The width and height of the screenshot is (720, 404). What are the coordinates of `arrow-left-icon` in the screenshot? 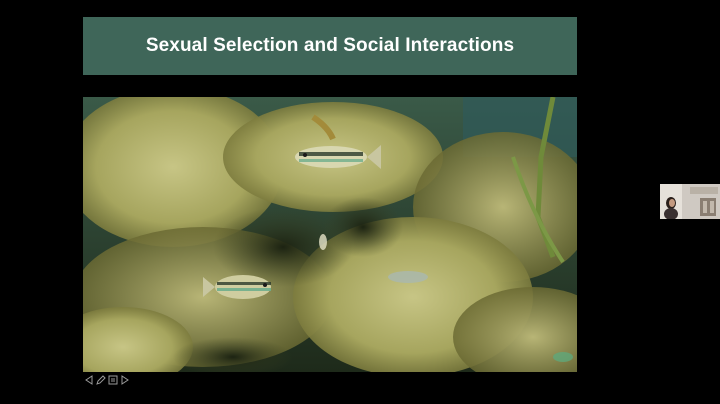 It's located at (89, 380).